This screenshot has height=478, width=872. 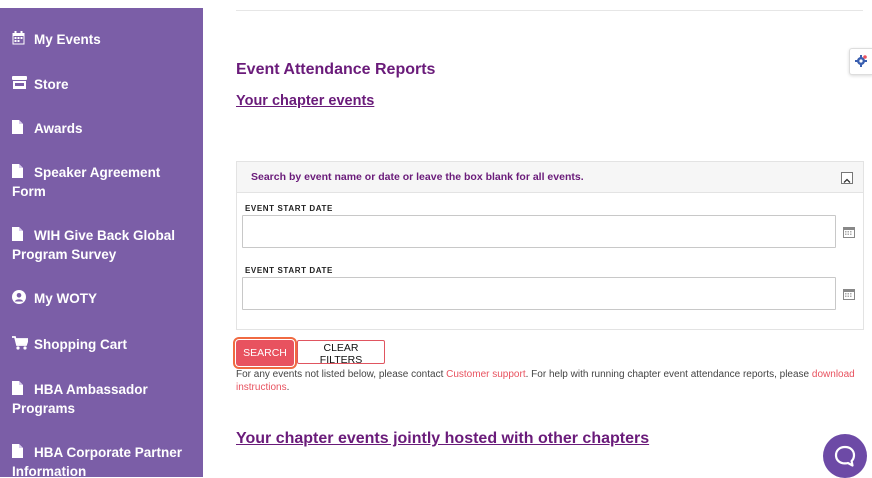 I want to click on sidebar-item-label: My WOTY, so click(x=65, y=298).